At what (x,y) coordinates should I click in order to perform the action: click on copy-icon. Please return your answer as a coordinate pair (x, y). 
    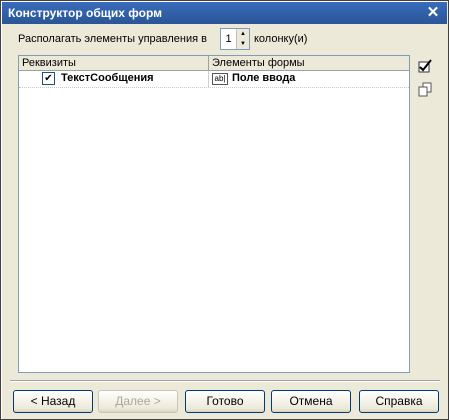
    Looking at the image, I should click on (425, 90).